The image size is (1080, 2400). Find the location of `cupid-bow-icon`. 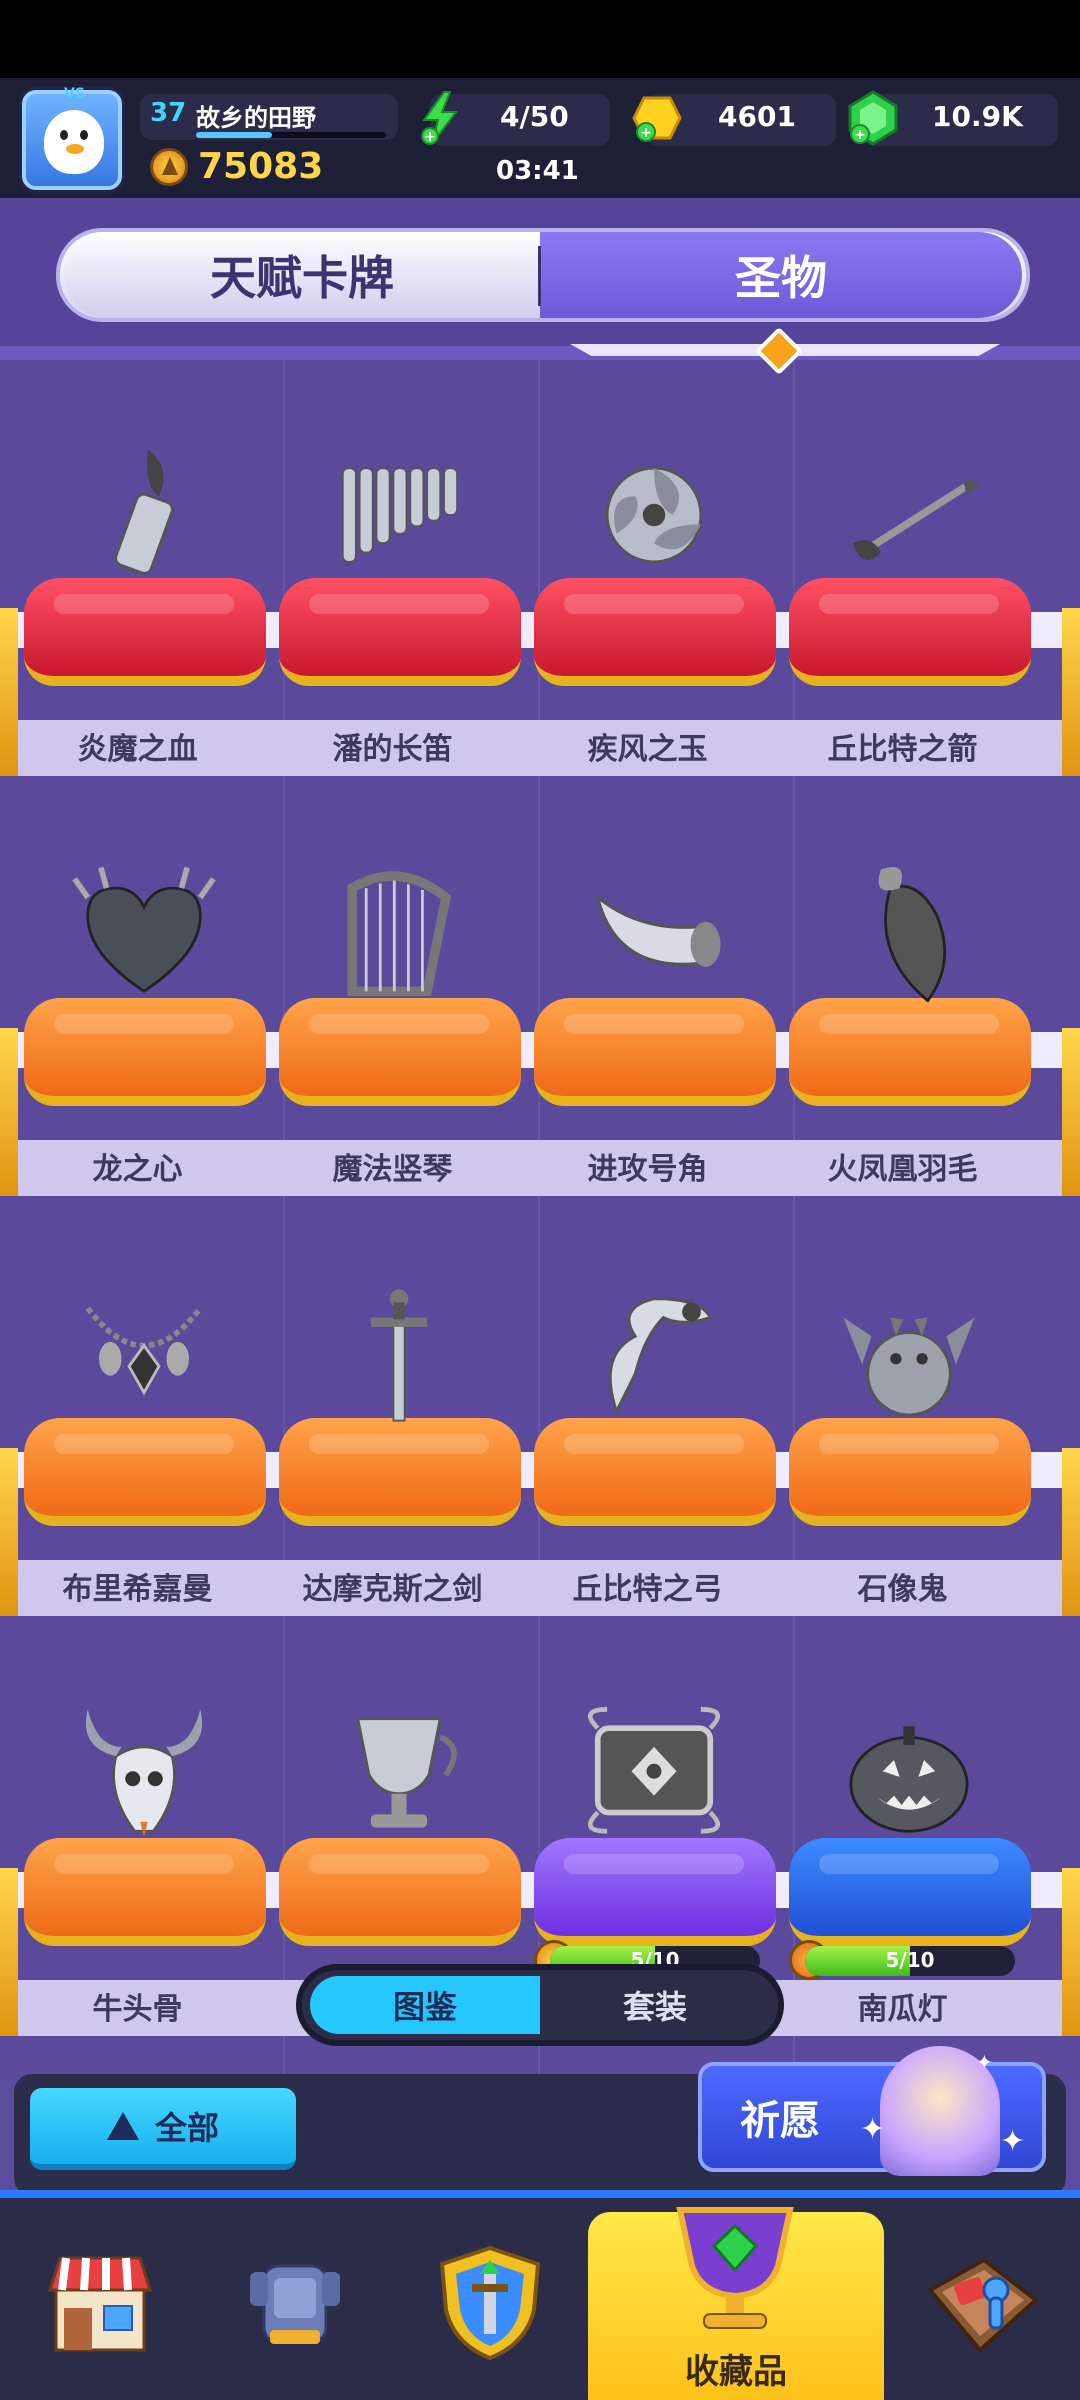

cupid-bow-icon is located at coordinates (660, 1356).